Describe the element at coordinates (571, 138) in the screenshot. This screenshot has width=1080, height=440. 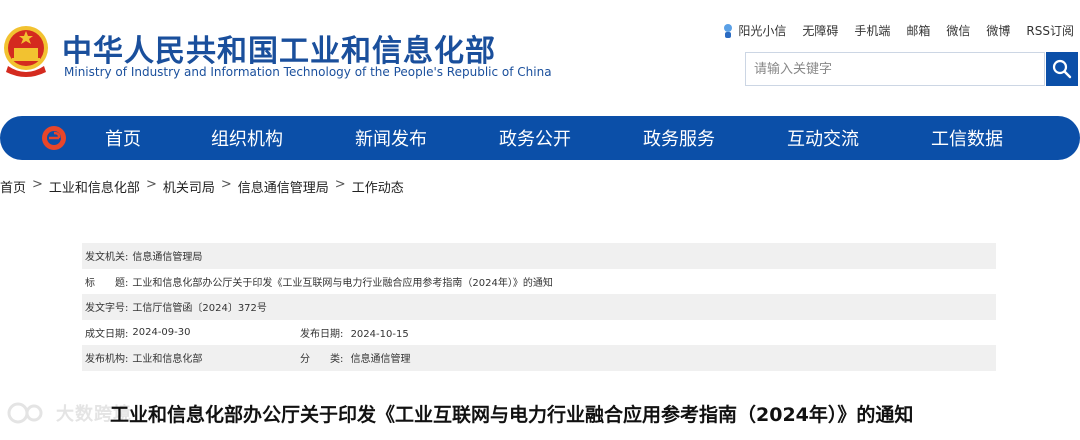
I see `nav-item-disclosure: 政务公开` at that location.